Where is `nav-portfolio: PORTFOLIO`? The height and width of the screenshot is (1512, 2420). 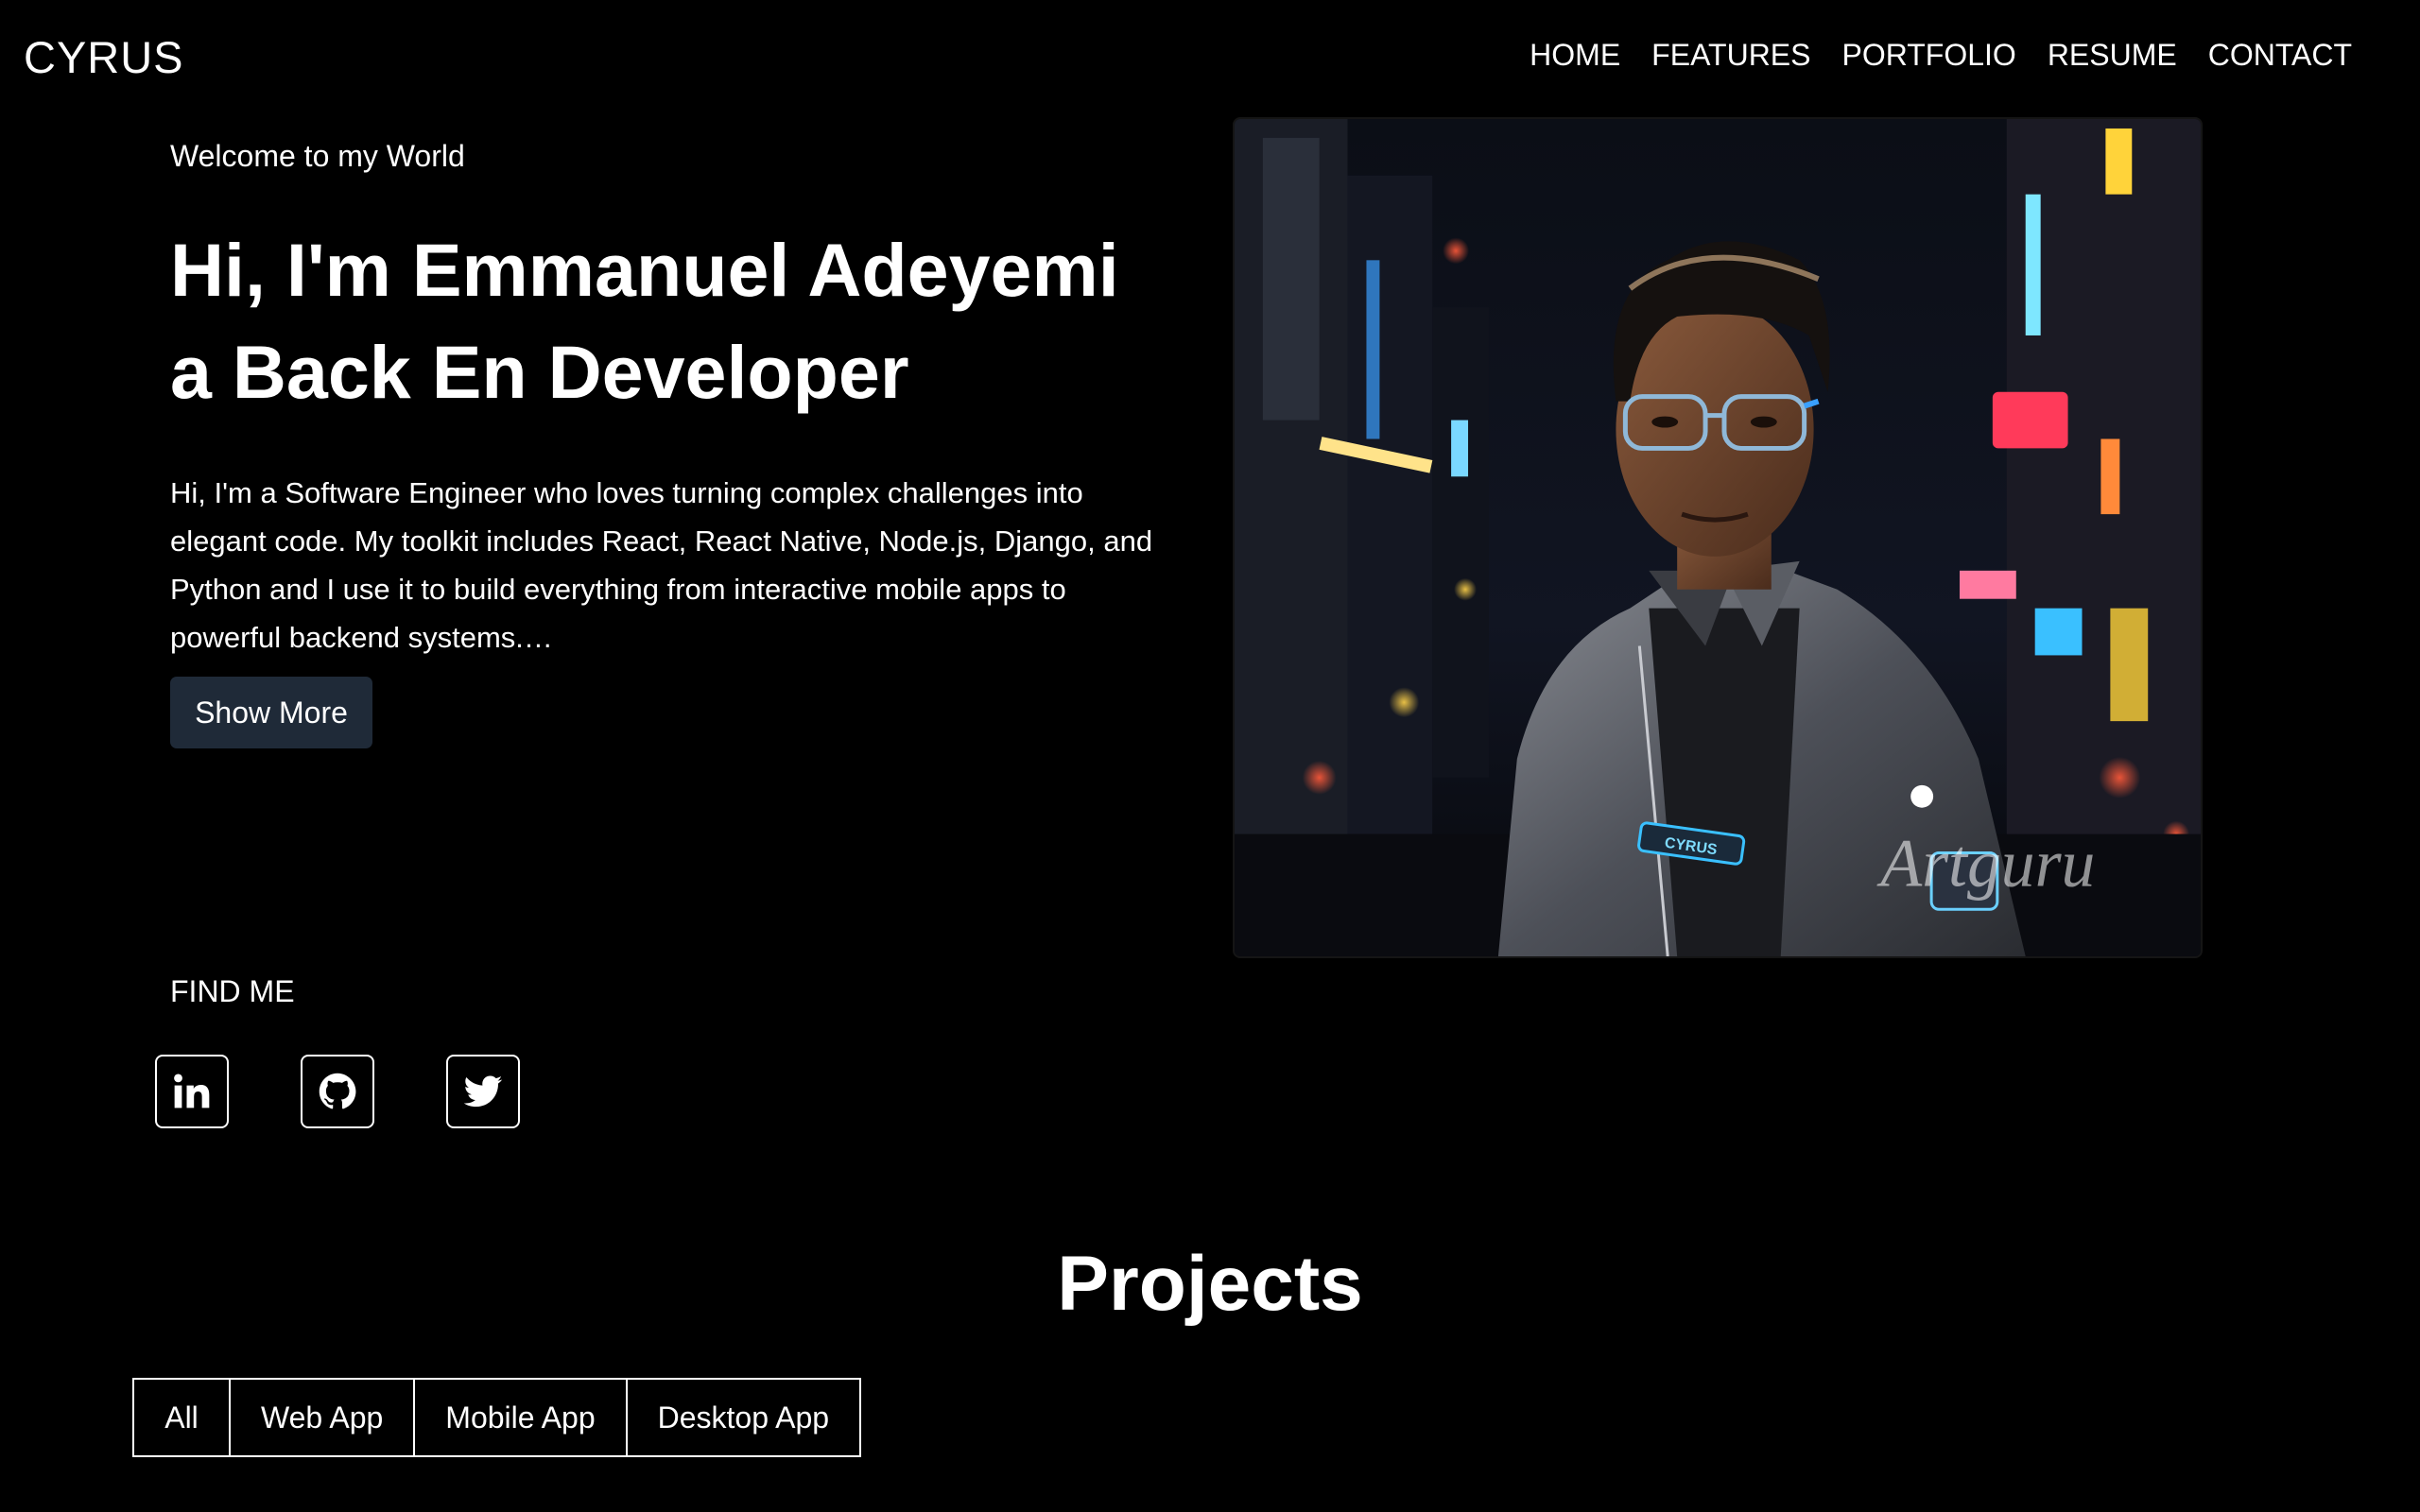
nav-portfolio: PORTFOLIO is located at coordinates (1928, 55).